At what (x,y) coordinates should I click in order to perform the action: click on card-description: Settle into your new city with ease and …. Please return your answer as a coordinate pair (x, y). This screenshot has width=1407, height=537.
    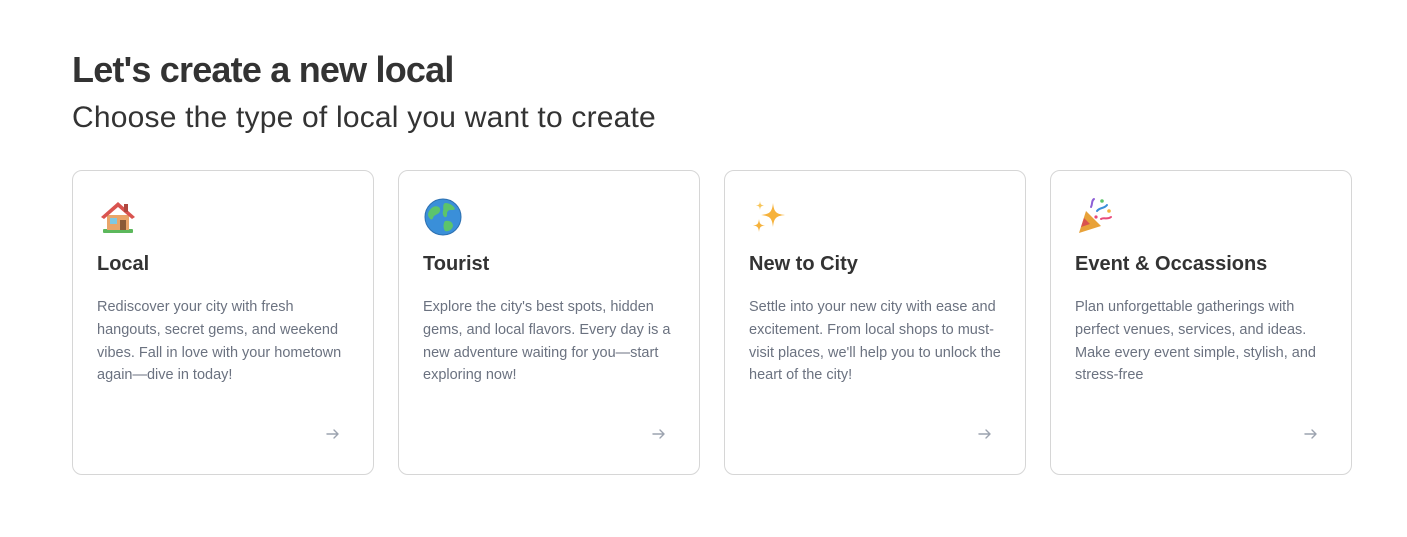
    Looking at the image, I should click on (875, 341).